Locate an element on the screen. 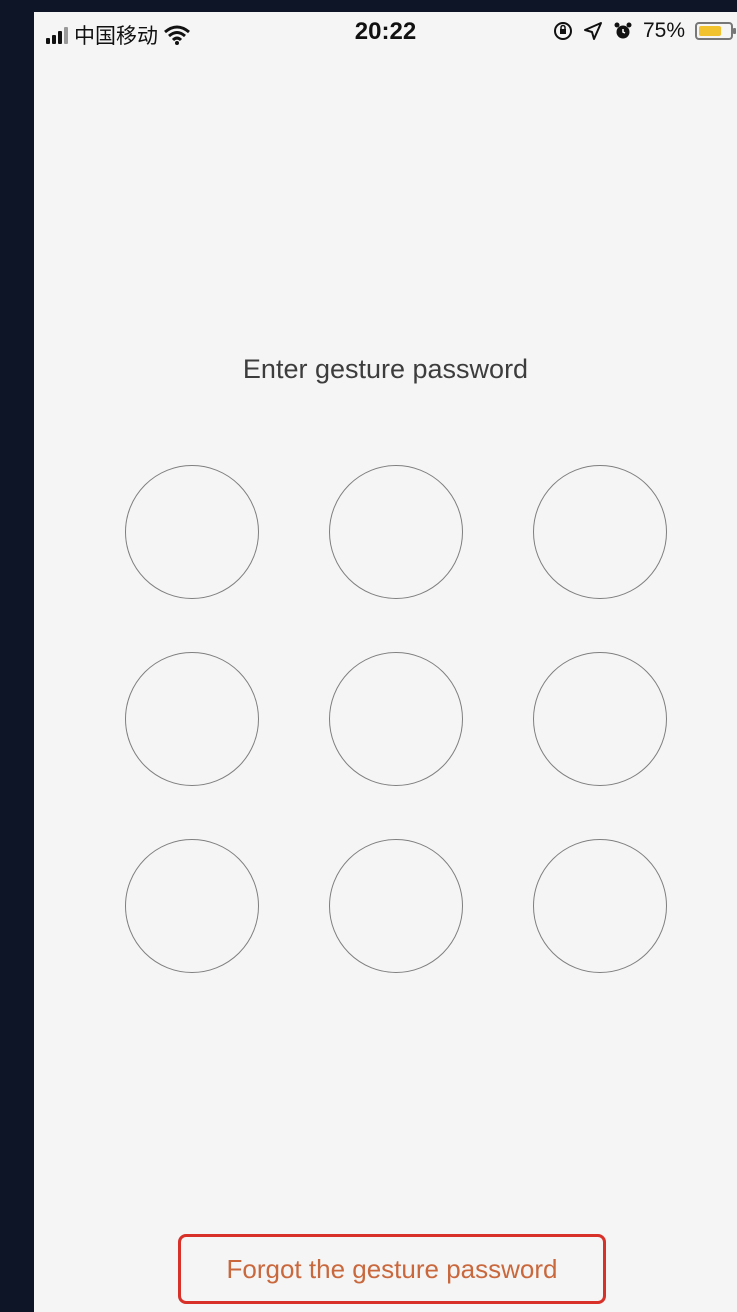  rotation-lock-icon is located at coordinates (562, 31).